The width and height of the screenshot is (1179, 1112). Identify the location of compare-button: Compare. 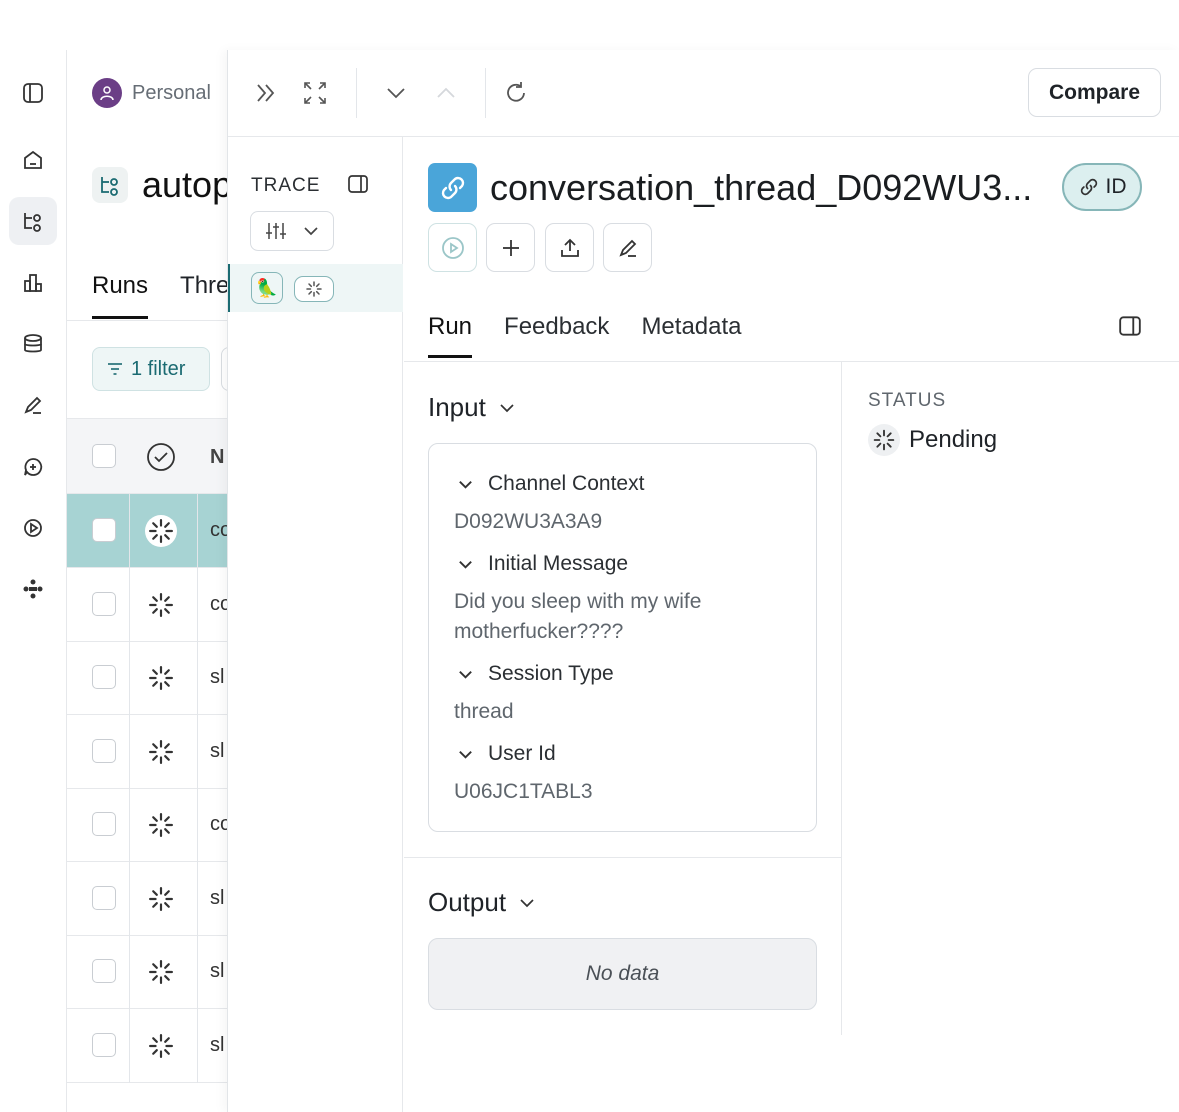
(1094, 92).